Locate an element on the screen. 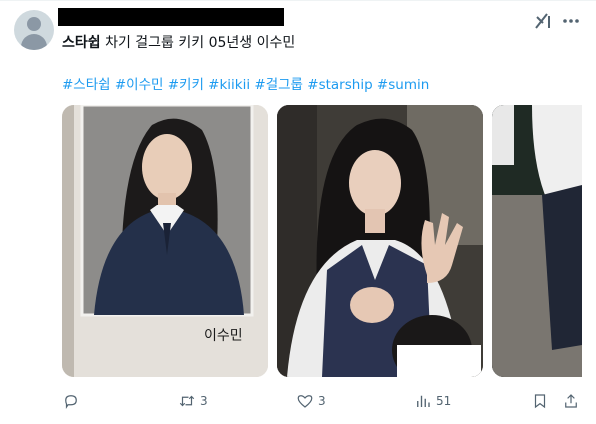  retweet-button: 3 is located at coordinates (193, 401).